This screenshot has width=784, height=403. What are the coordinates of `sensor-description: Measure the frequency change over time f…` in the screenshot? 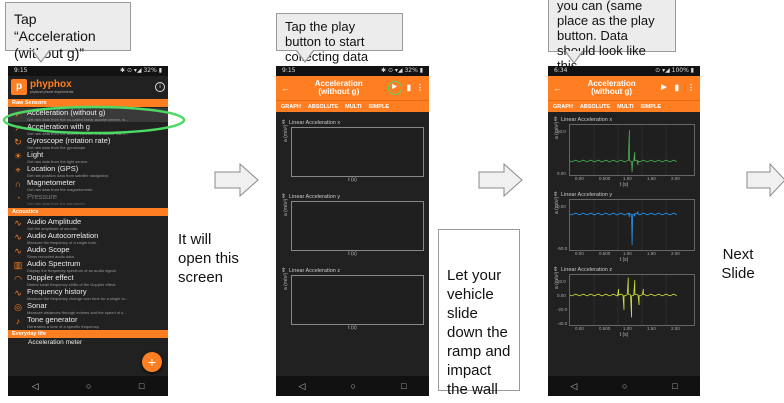 It's located at (78, 298).